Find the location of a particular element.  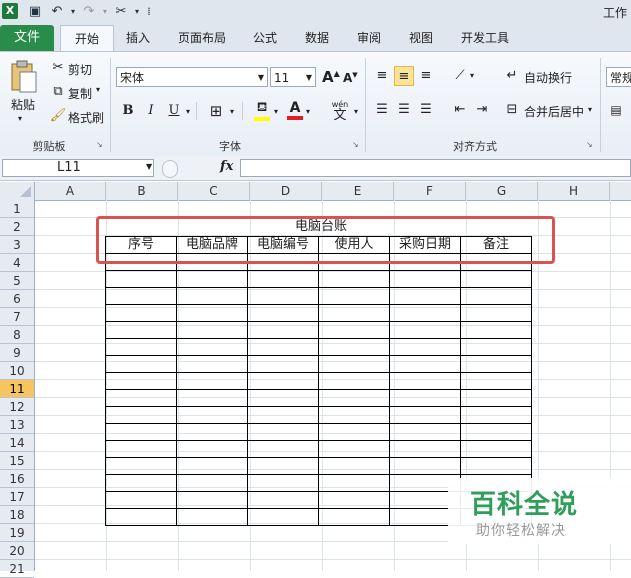

tab-data: 数据 is located at coordinates (317, 38).